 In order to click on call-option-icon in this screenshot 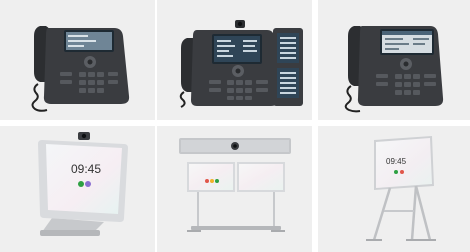, I will do `click(88, 184)`.